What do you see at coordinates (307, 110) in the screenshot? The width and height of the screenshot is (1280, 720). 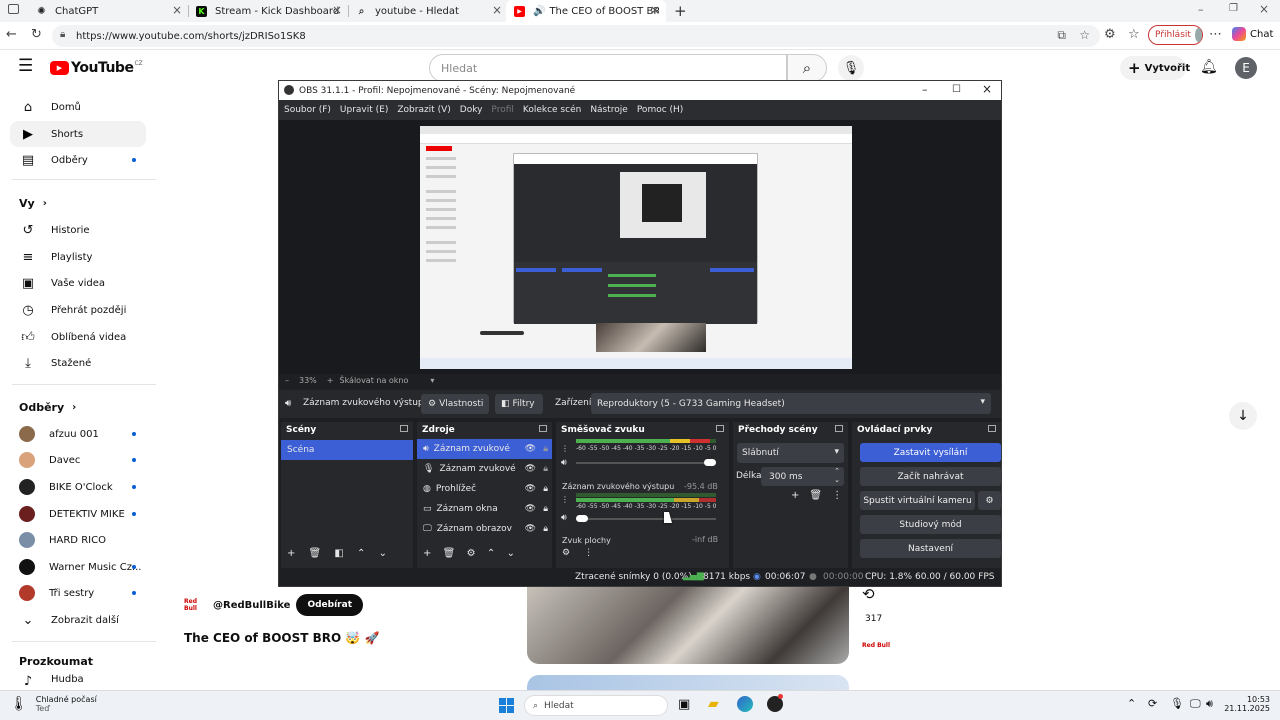 I see `menu-file: Soubor (F)` at bounding box center [307, 110].